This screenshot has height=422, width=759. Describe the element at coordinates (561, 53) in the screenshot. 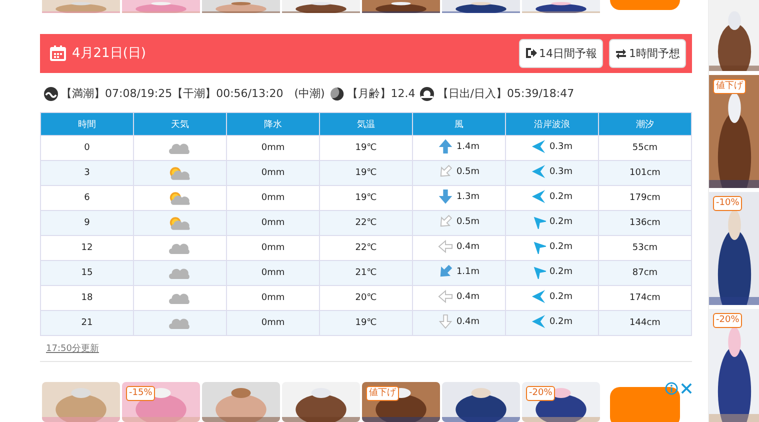

I see `forecast-button: 14日間予報` at that location.